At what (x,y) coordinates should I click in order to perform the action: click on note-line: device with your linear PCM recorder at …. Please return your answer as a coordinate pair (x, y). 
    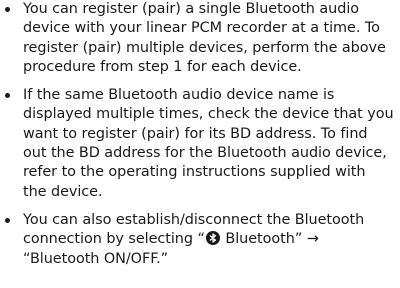
    Looking at the image, I should click on (201, 28).